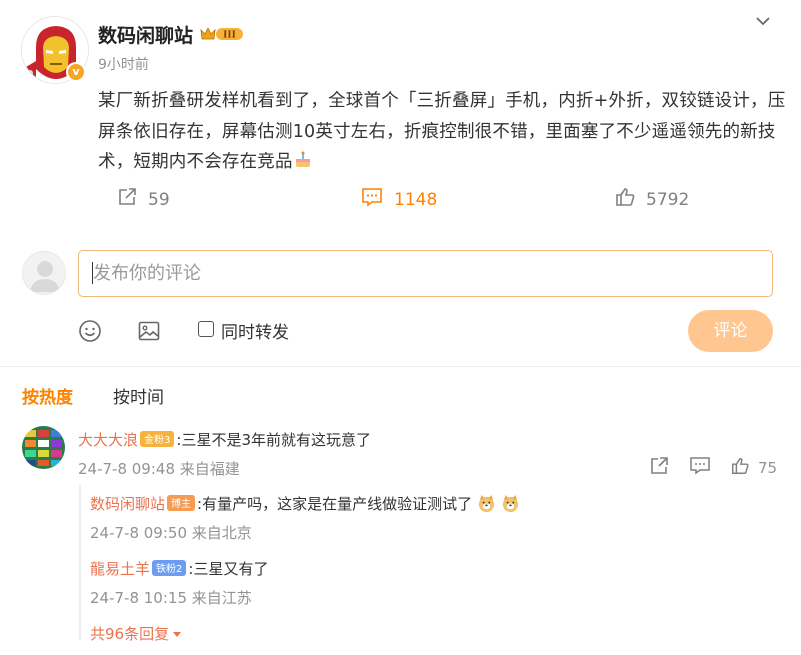  Describe the element at coordinates (138, 395) in the screenshot. I see `tab-sort-time: 按时间` at that location.